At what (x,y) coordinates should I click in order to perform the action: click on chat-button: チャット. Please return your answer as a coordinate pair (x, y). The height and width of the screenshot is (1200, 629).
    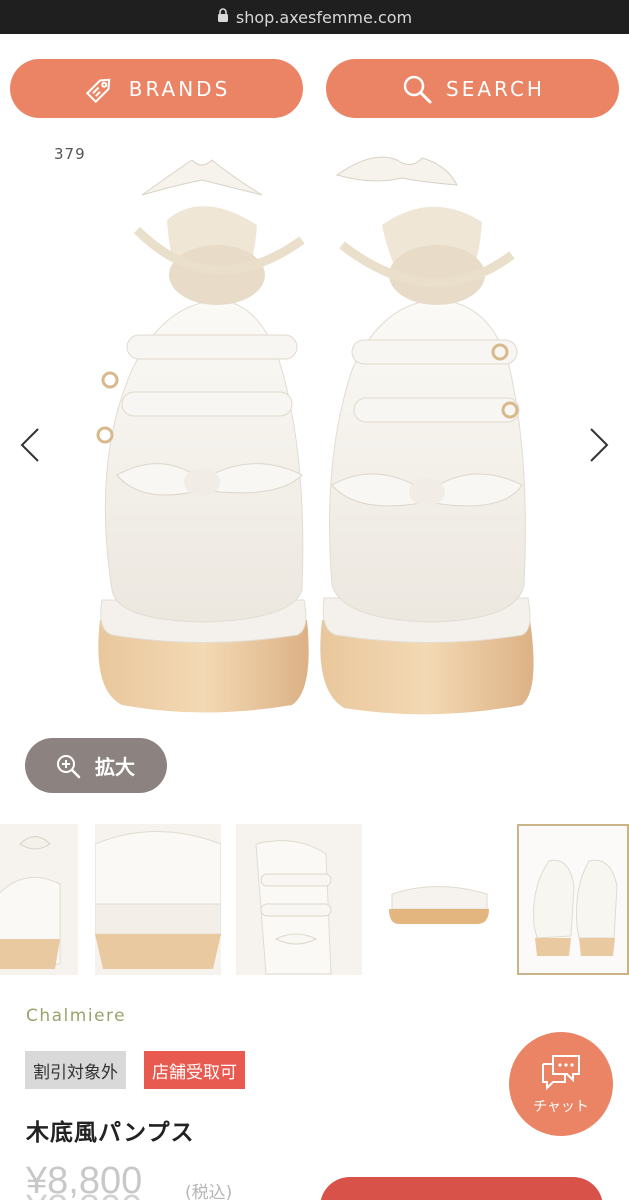
    Looking at the image, I should click on (561, 1084).